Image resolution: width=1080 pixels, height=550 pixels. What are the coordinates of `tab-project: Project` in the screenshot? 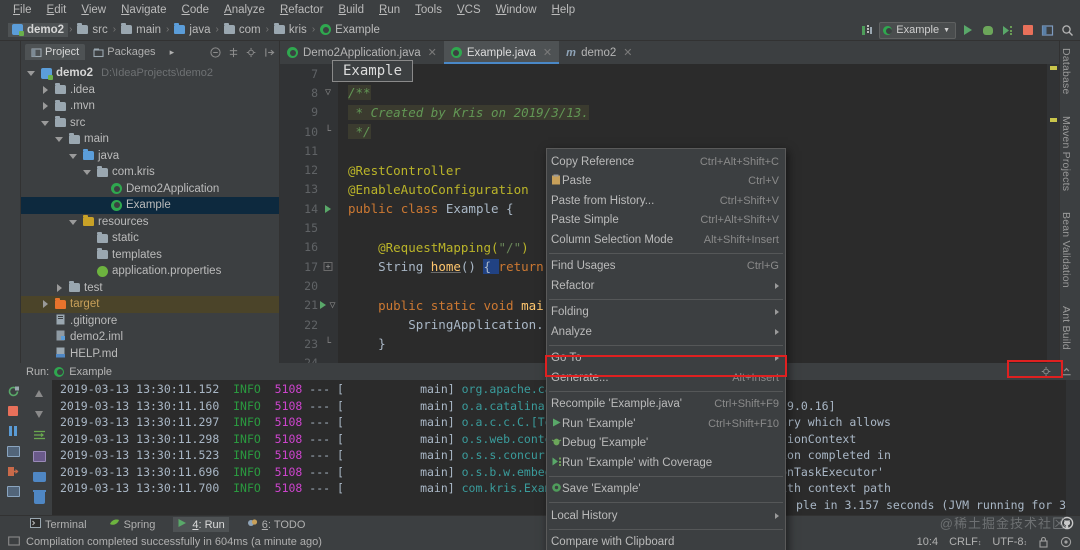 It's located at (55, 52).